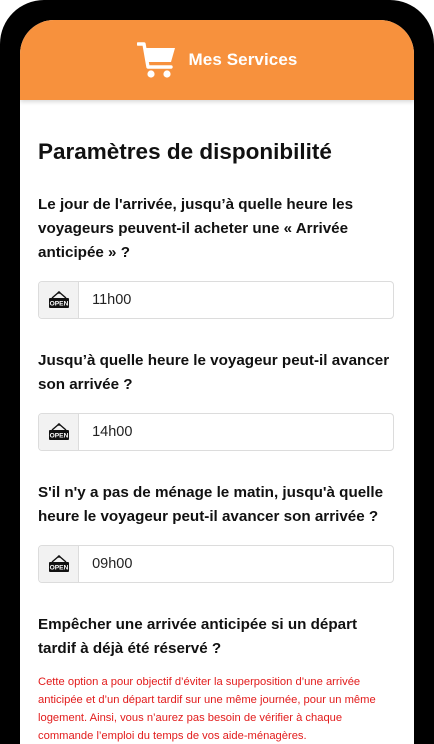 The height and width of the screenshot is (744, 434). I want to click on no-cleaning-arrival-time-input, so click(236, 564).